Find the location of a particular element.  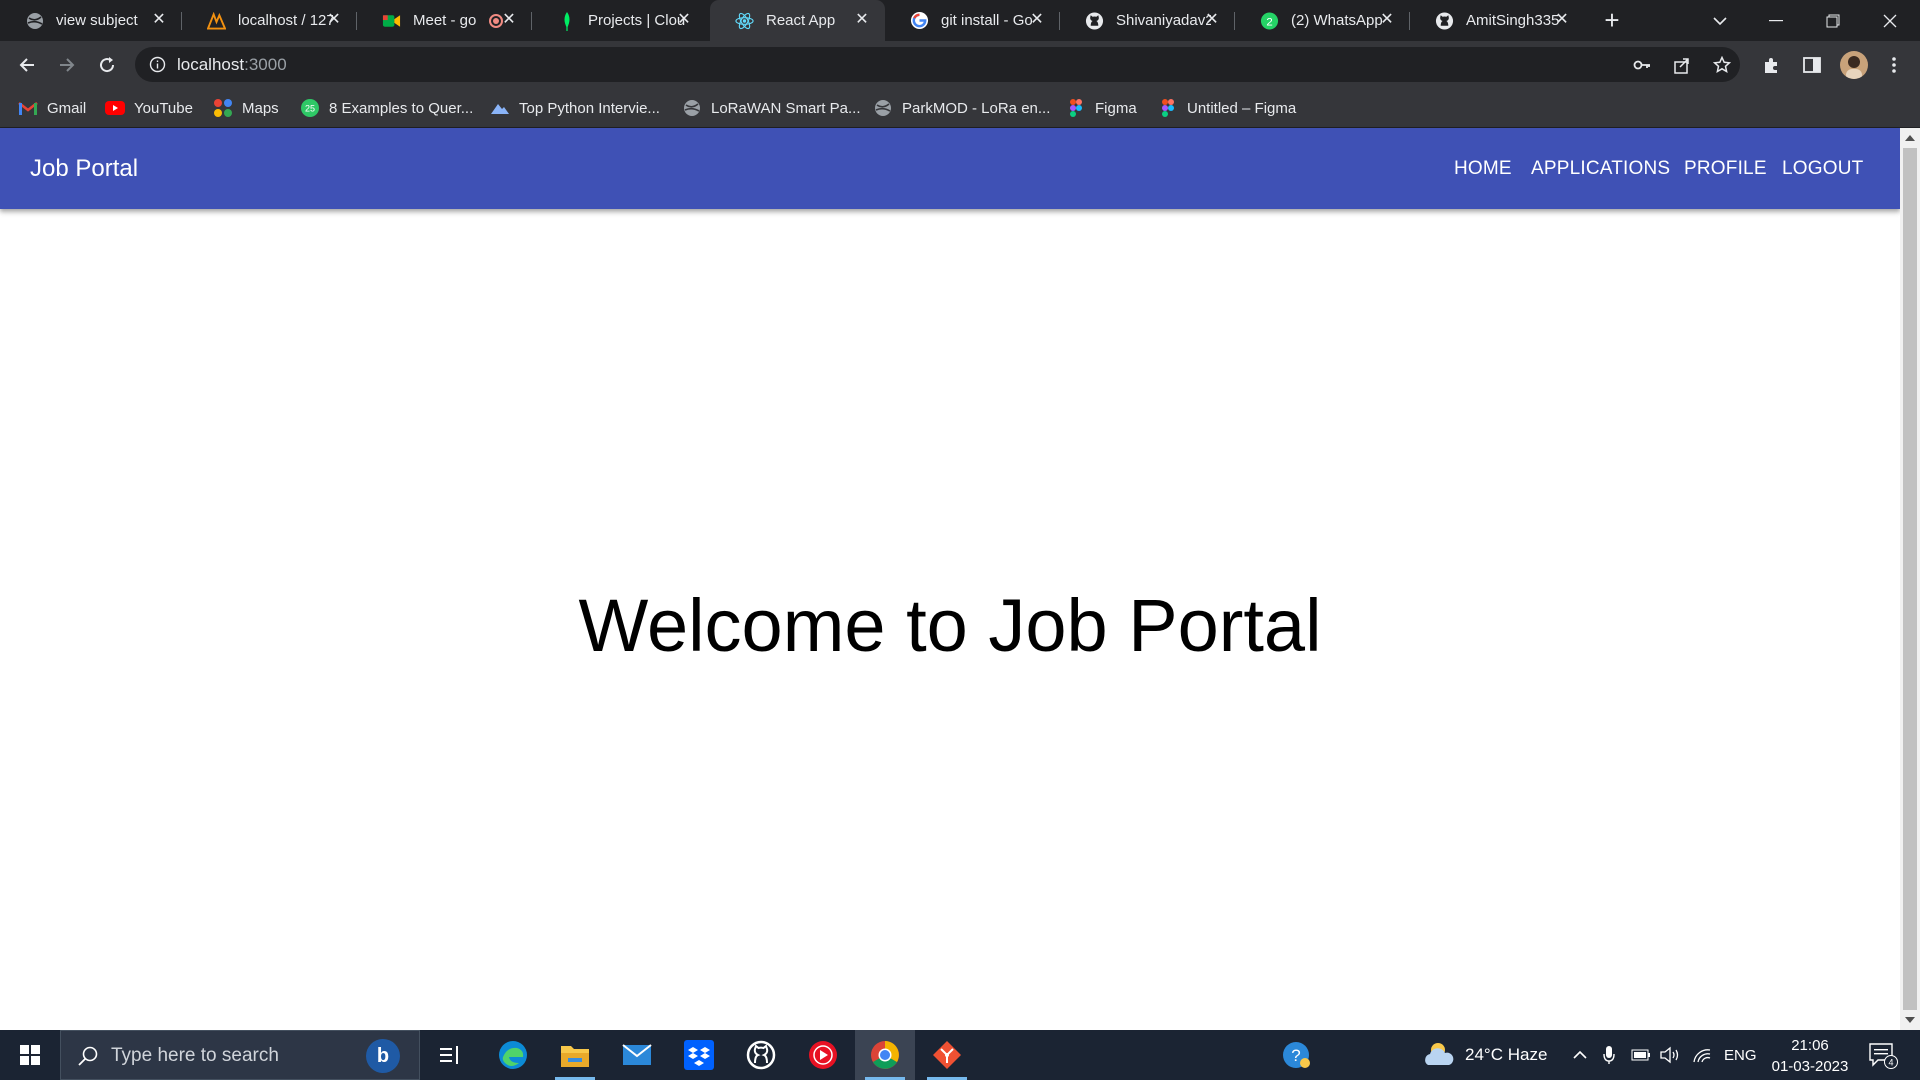

folder-icon is located at coordinates (575, 1056).